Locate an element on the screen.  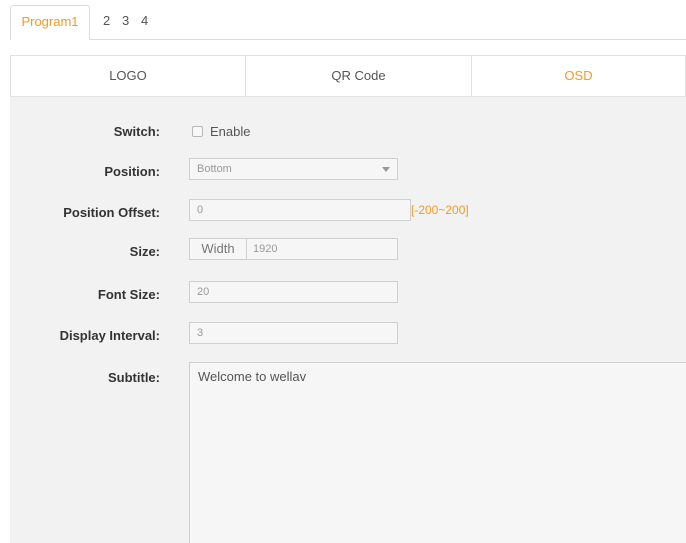
size-width-input: Width 1920 is located at coordinates (293, 249).